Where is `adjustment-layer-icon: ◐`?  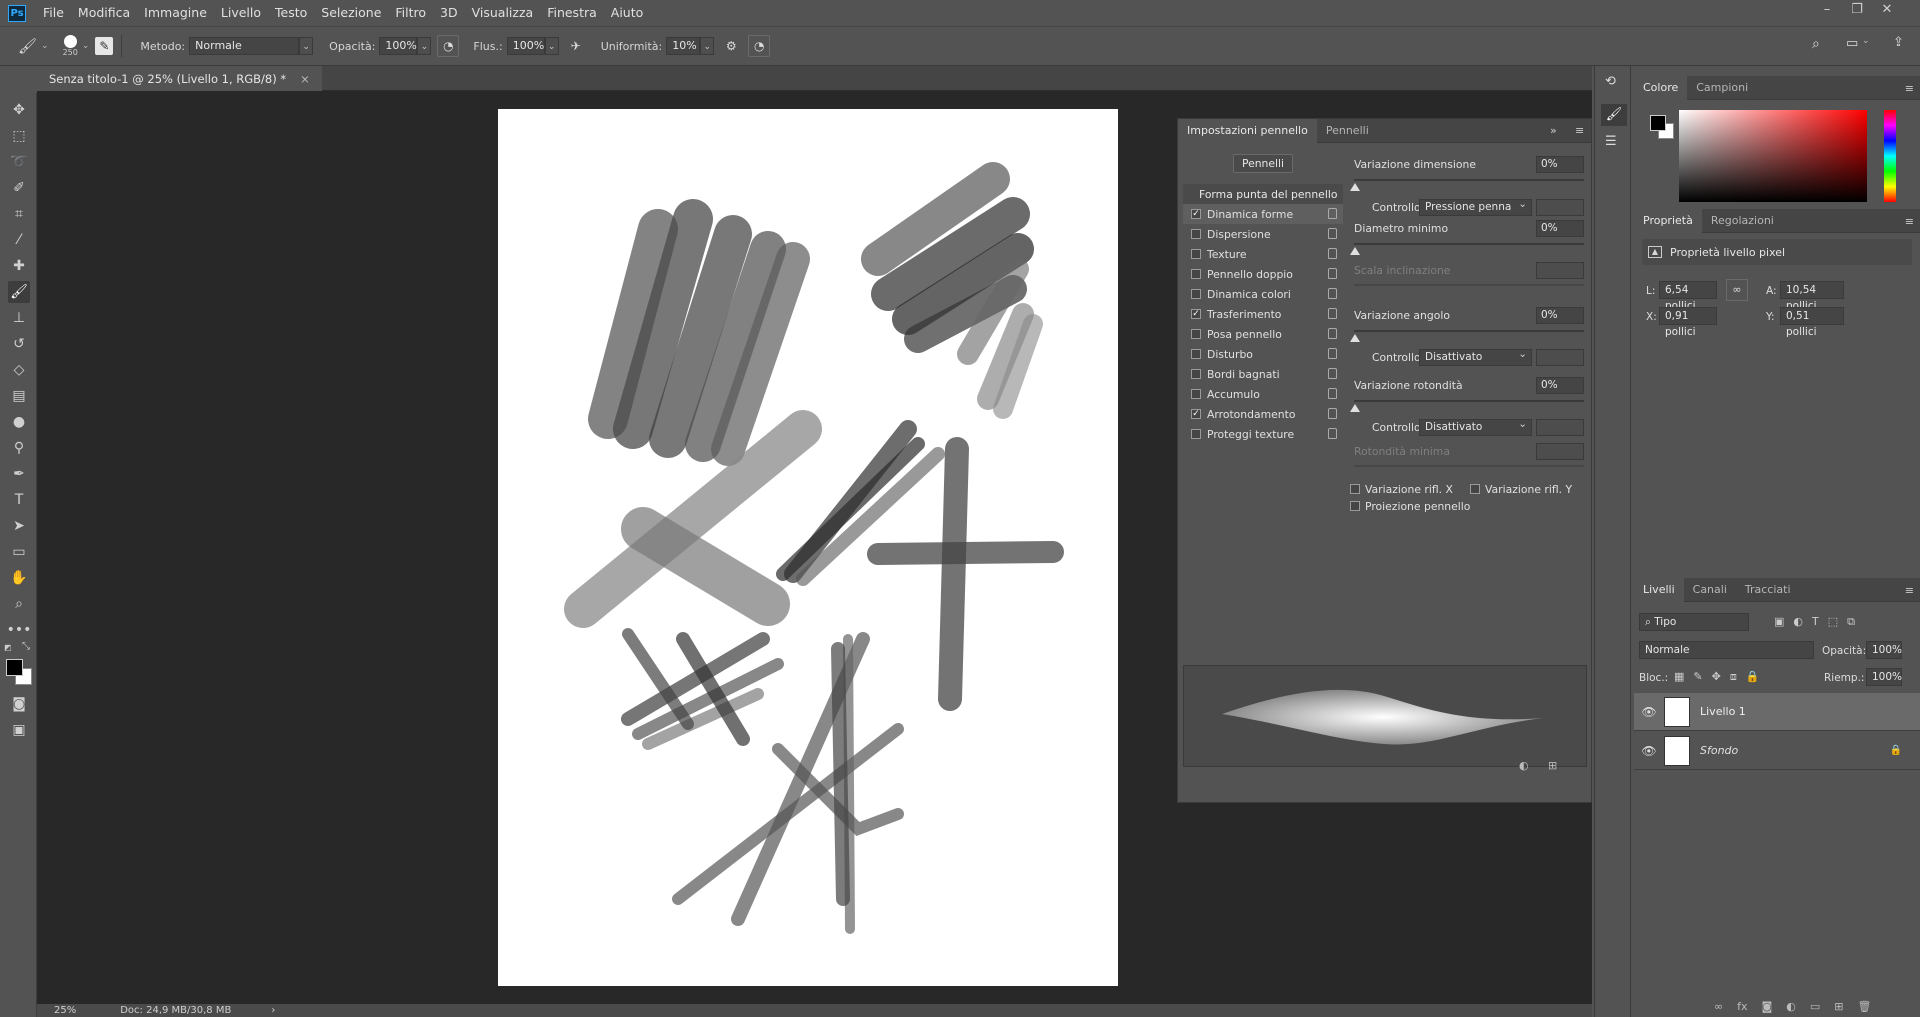 adjustment-layer-icon: ◐ is located at coordinates (1791, 1006).